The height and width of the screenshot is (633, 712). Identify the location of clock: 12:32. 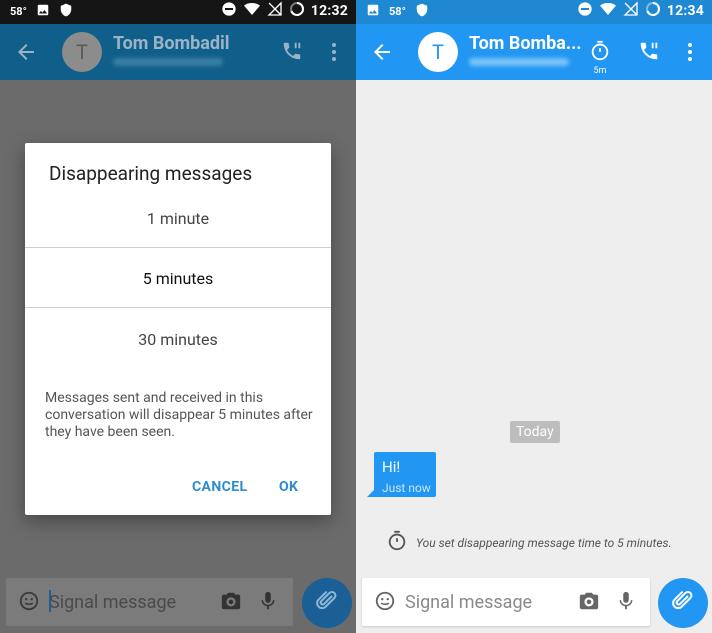
(329, 10).